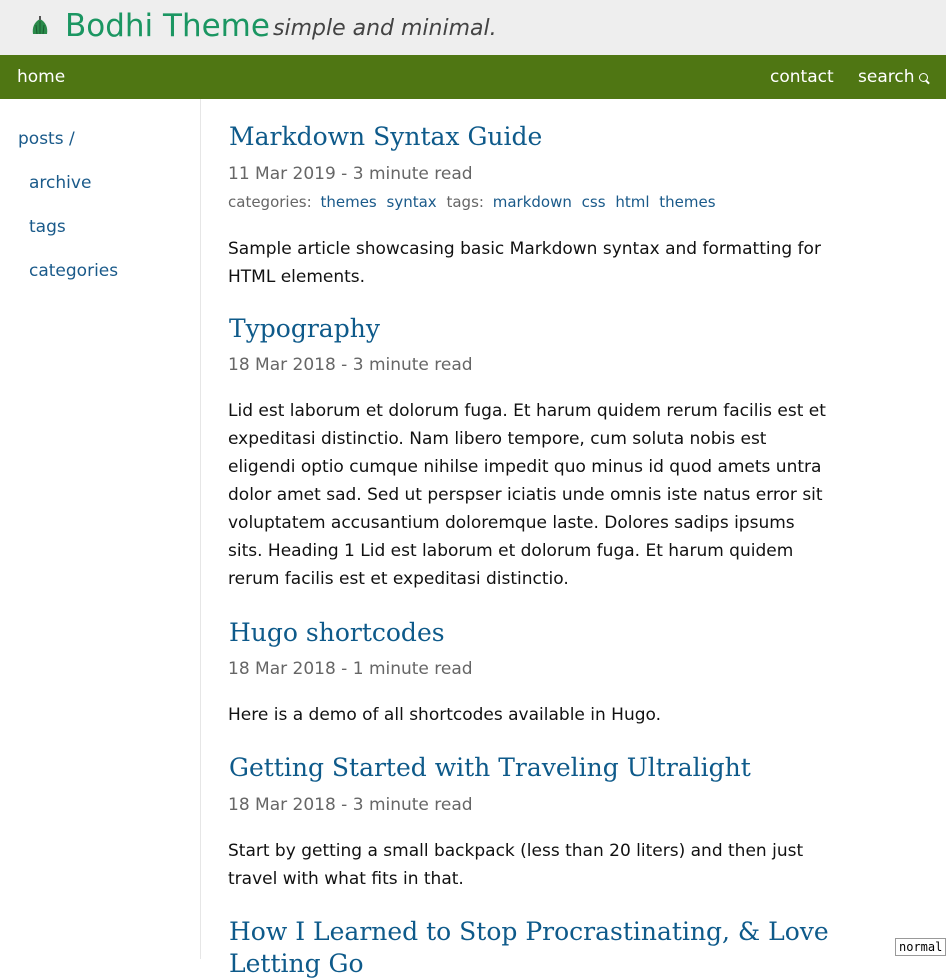  What do you see at coordinates (337, 633) in the screenshot?
I see `post-title: Hugo shortcodes` at bounding box center [337, 633].